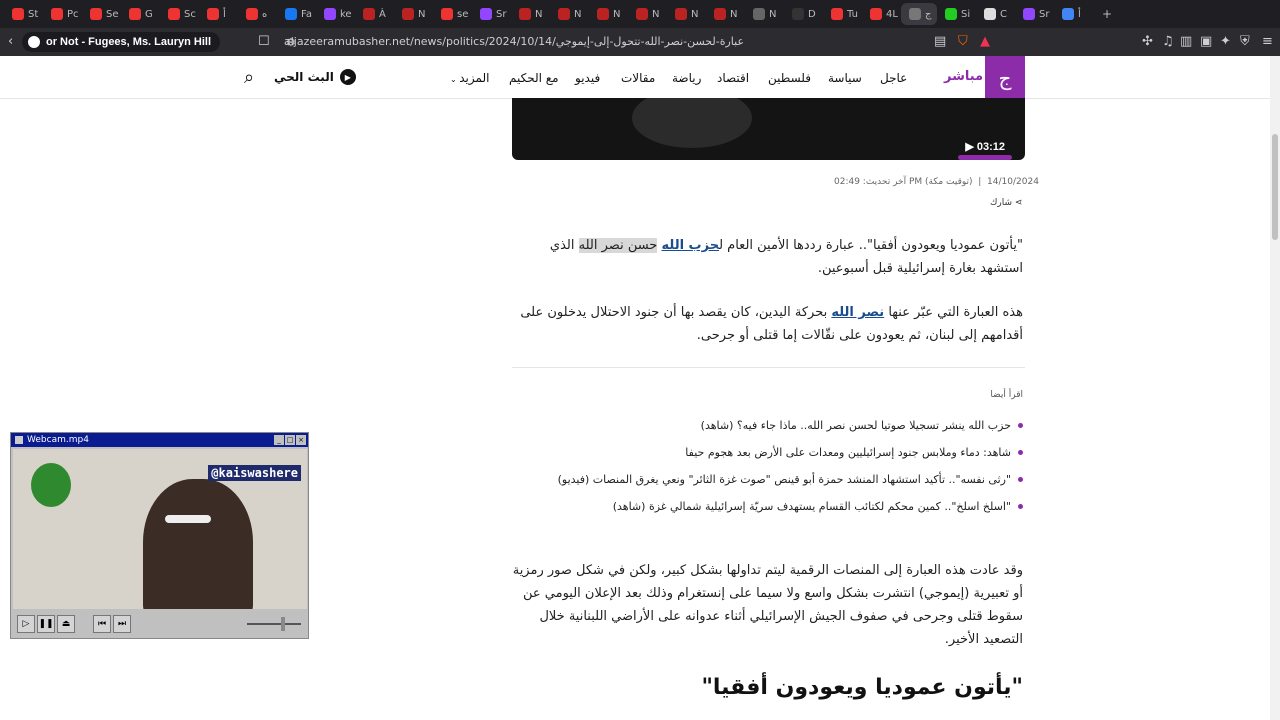 This screenshot has width=1280, height=720. I want to click on nav-item-more: ⌄ المزيد, so click(469, 78).